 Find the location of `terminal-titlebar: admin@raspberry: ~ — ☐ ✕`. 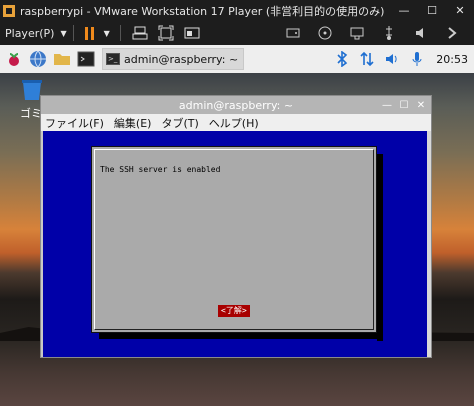

terminal-titlebar: admin@raspberry: ~ — ☐ ✕ is located at coordinates (236, 105).